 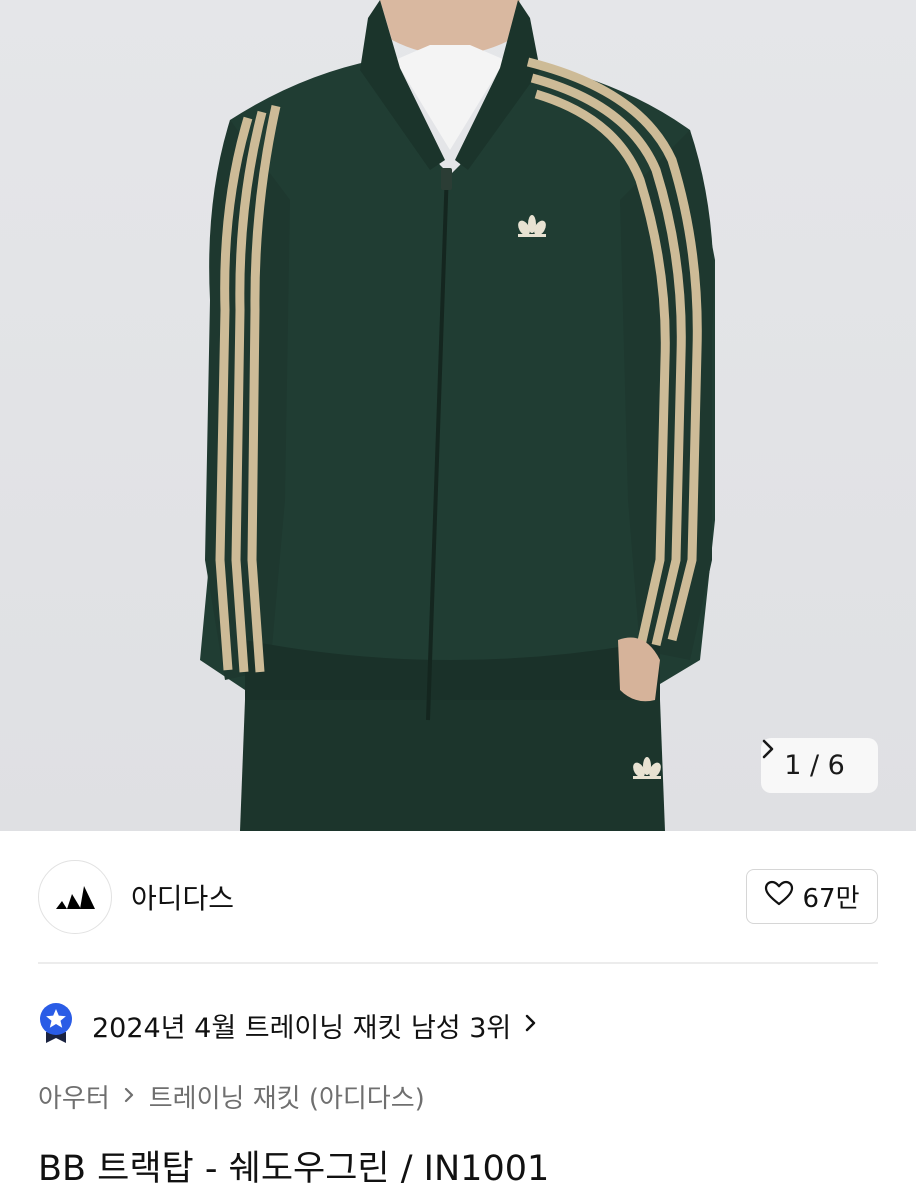 I want to click on brand-name: 아디다스, so click(x=182, y=897).